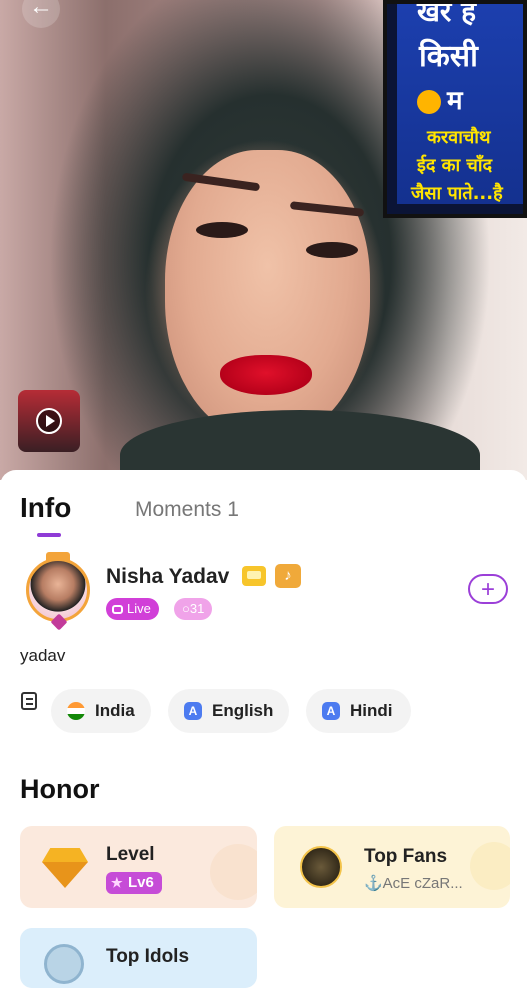 The height and width of the screenshot is (988, 527). I want to click on note-icon, so click(29, 701).